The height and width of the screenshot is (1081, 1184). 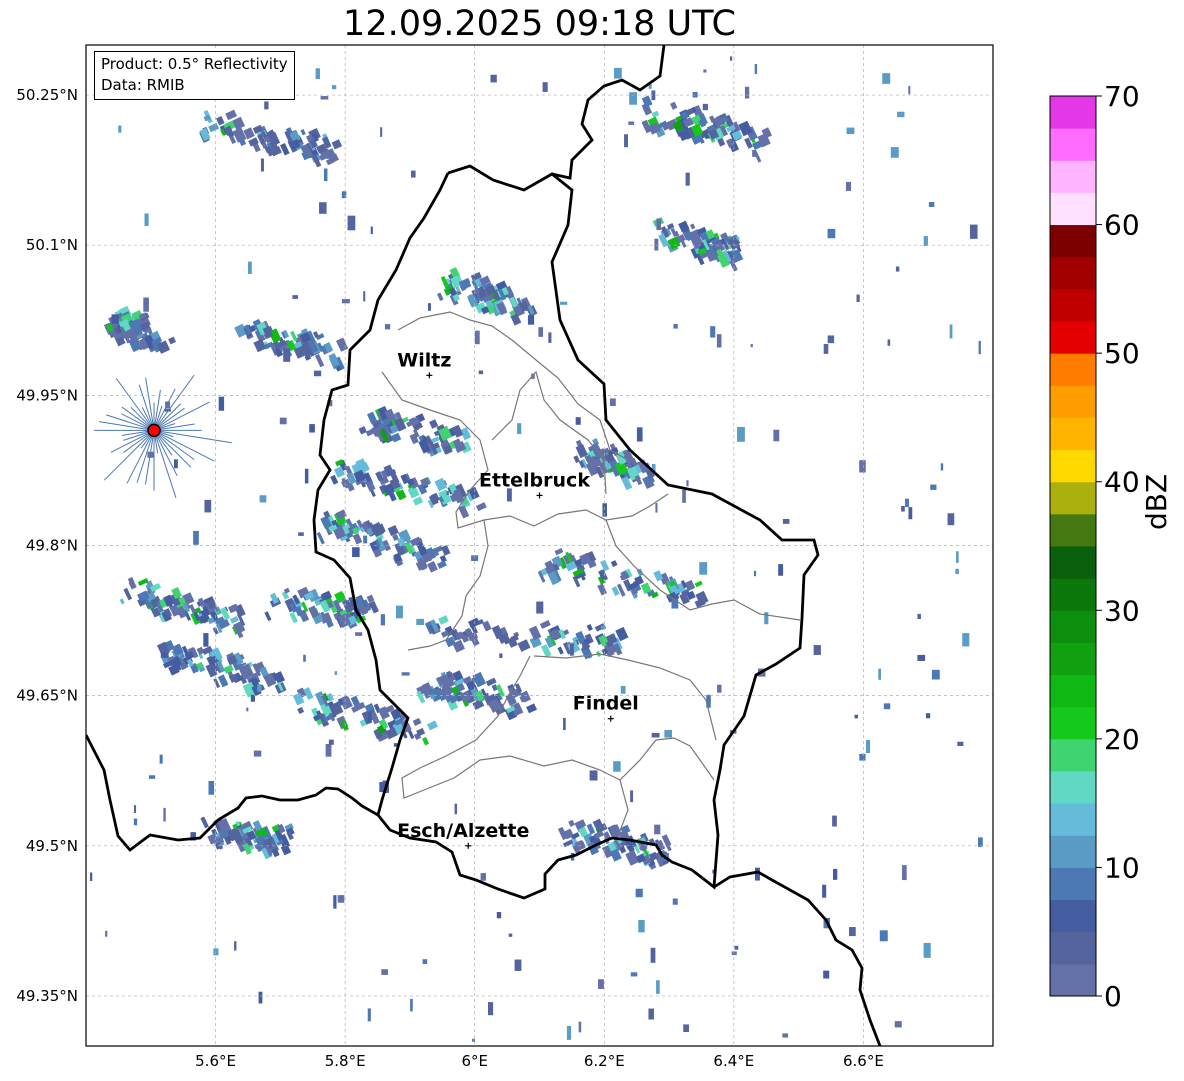 What do you see at coordinates (1122, 225) in the screenshot?
I see `colorbar-tick-label: 60` at bounding box center [1122, 225].